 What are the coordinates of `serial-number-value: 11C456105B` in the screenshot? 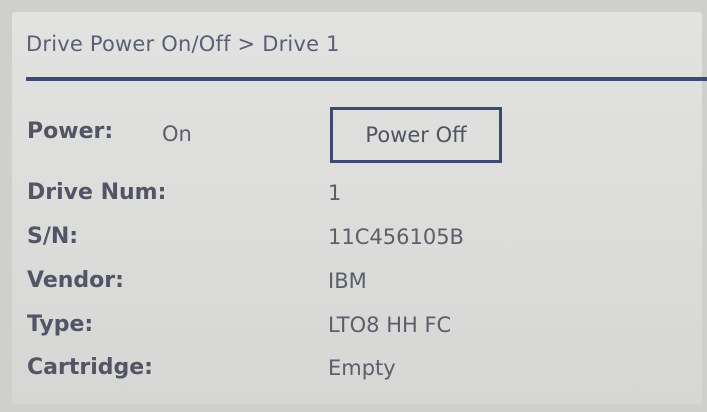 It's located at (396, 237).